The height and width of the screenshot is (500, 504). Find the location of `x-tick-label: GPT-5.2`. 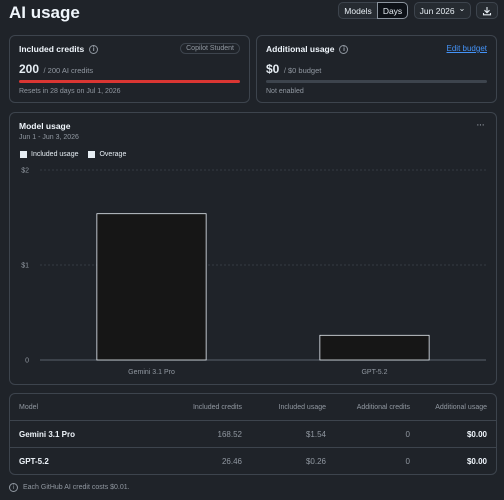

x-tick-label: GPT-5.2 is located at coordinates (374, 372).